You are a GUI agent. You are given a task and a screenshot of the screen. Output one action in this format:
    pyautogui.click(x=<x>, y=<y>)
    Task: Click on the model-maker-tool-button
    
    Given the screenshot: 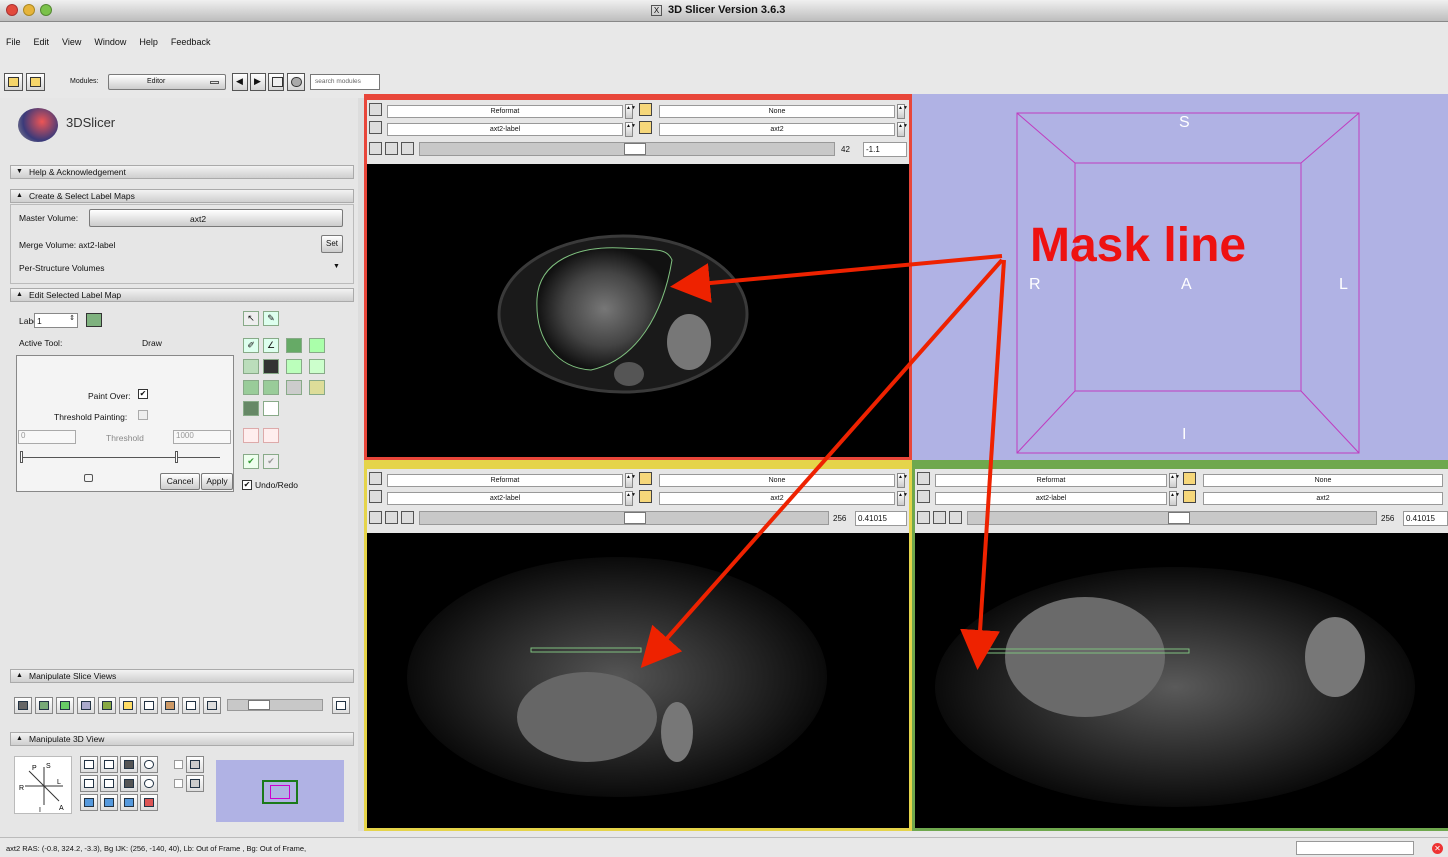 What is the action you would take?
    pyautogui.click(x=251, y=408)
    